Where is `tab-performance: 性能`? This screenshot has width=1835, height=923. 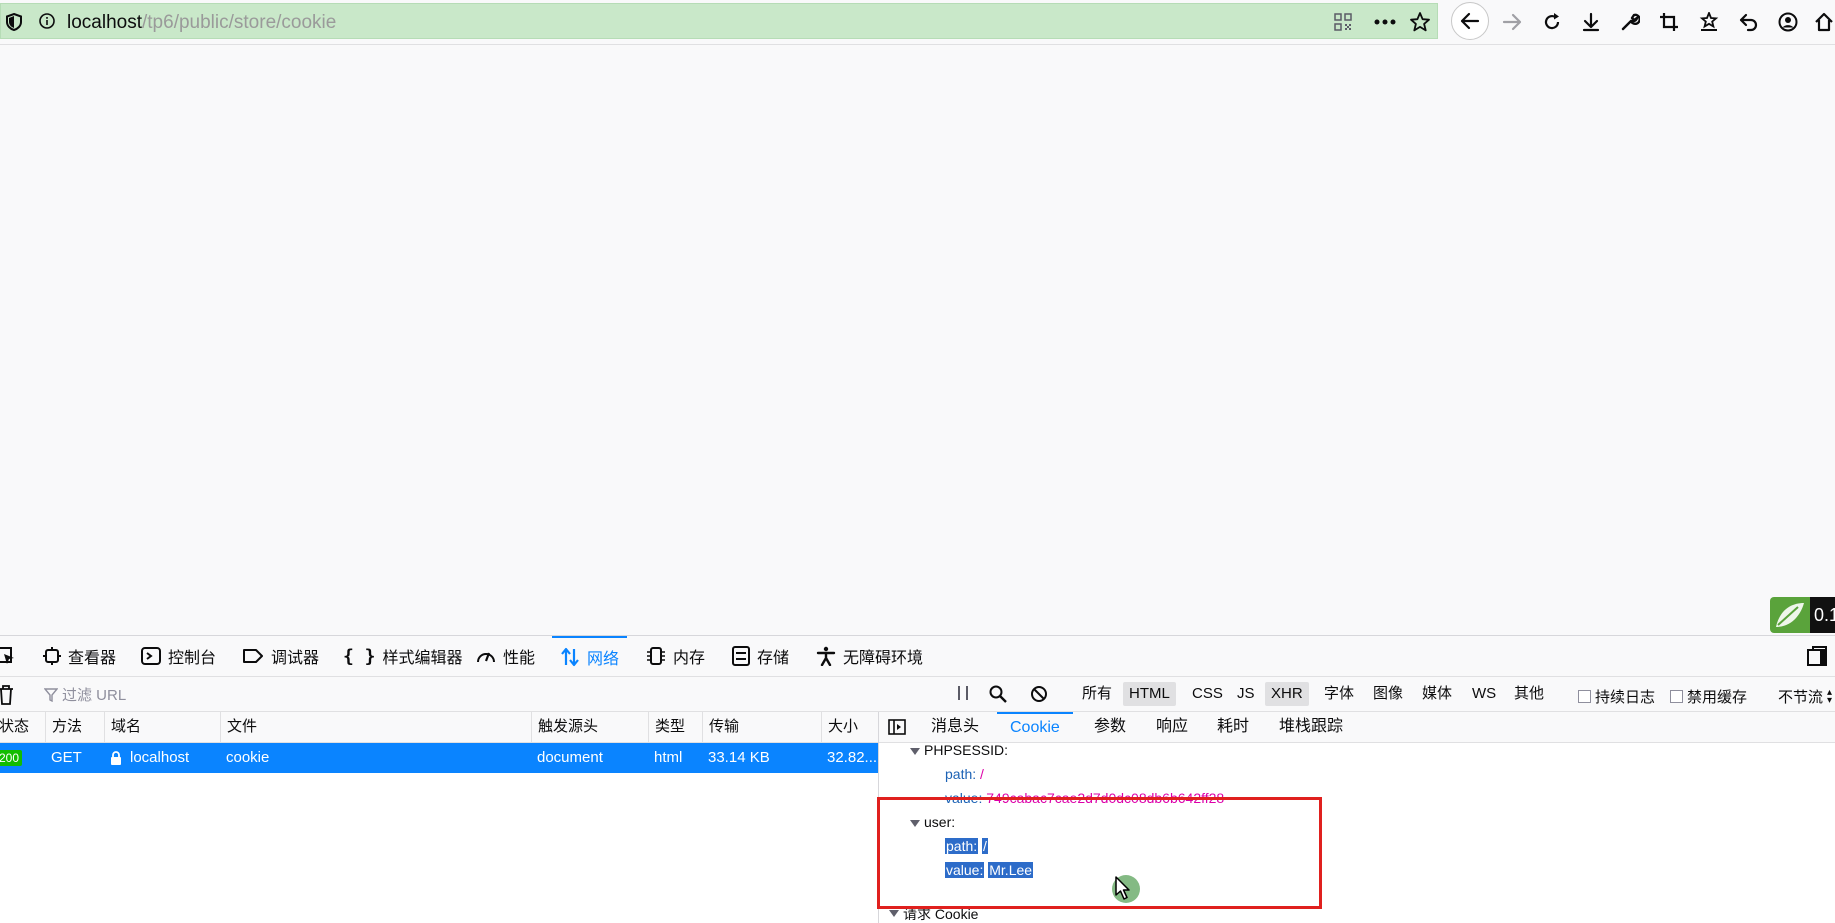
tab-performance: 性能 is located at coordinates (505, 656).